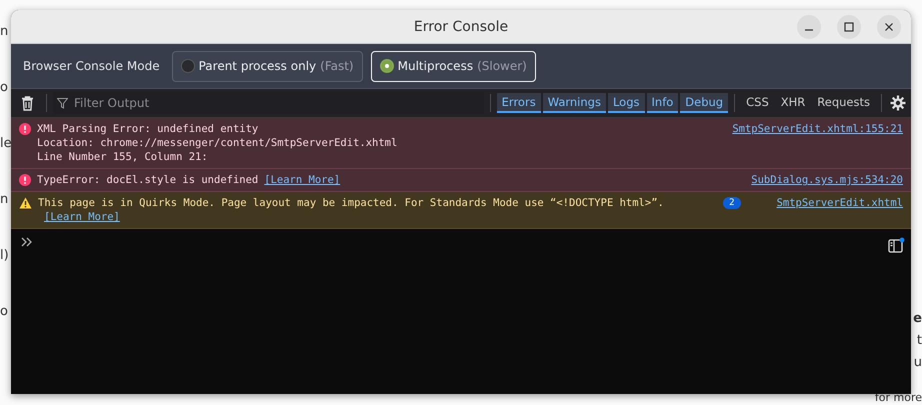 The height and width of the screenshot is (405, 922). I want to click on prompt-chevron-icon, so click(26, 242).